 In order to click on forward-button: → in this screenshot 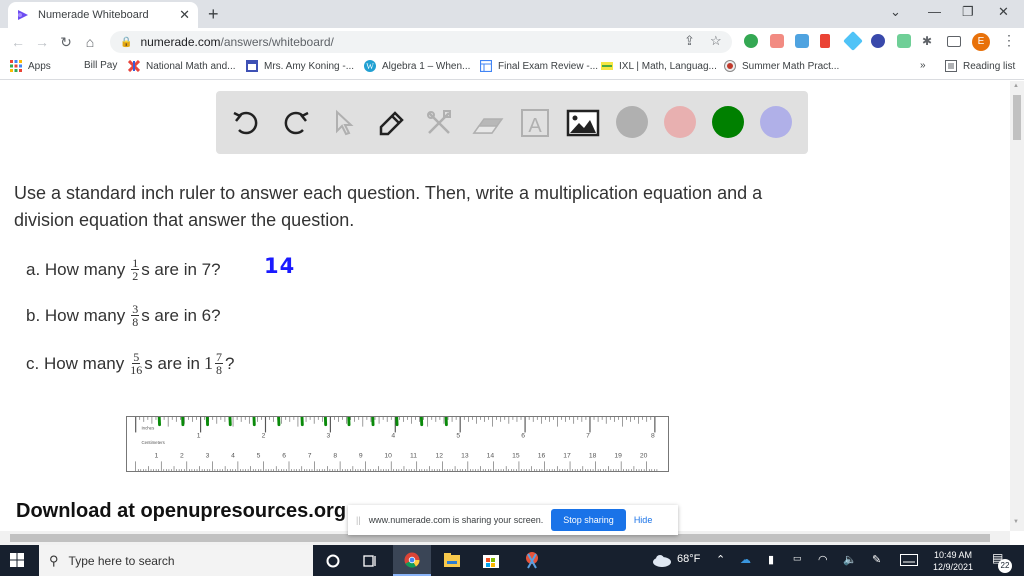, I will do `click(42, 42)`.